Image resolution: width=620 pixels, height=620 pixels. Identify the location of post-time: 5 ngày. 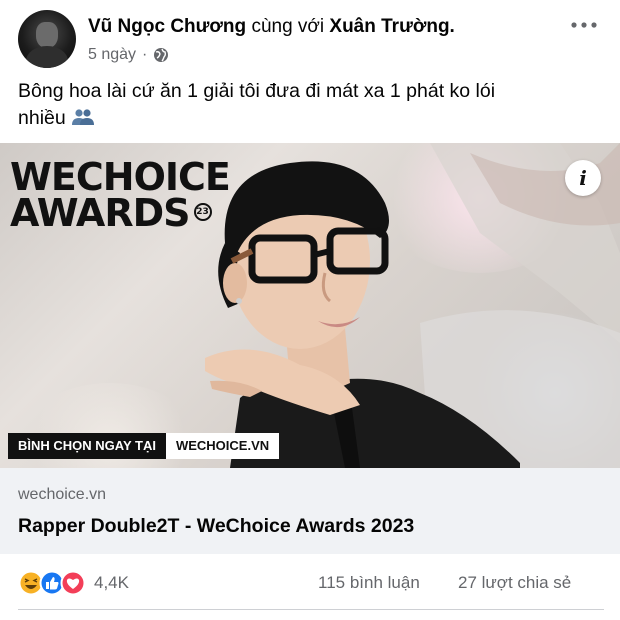
(112, 55).